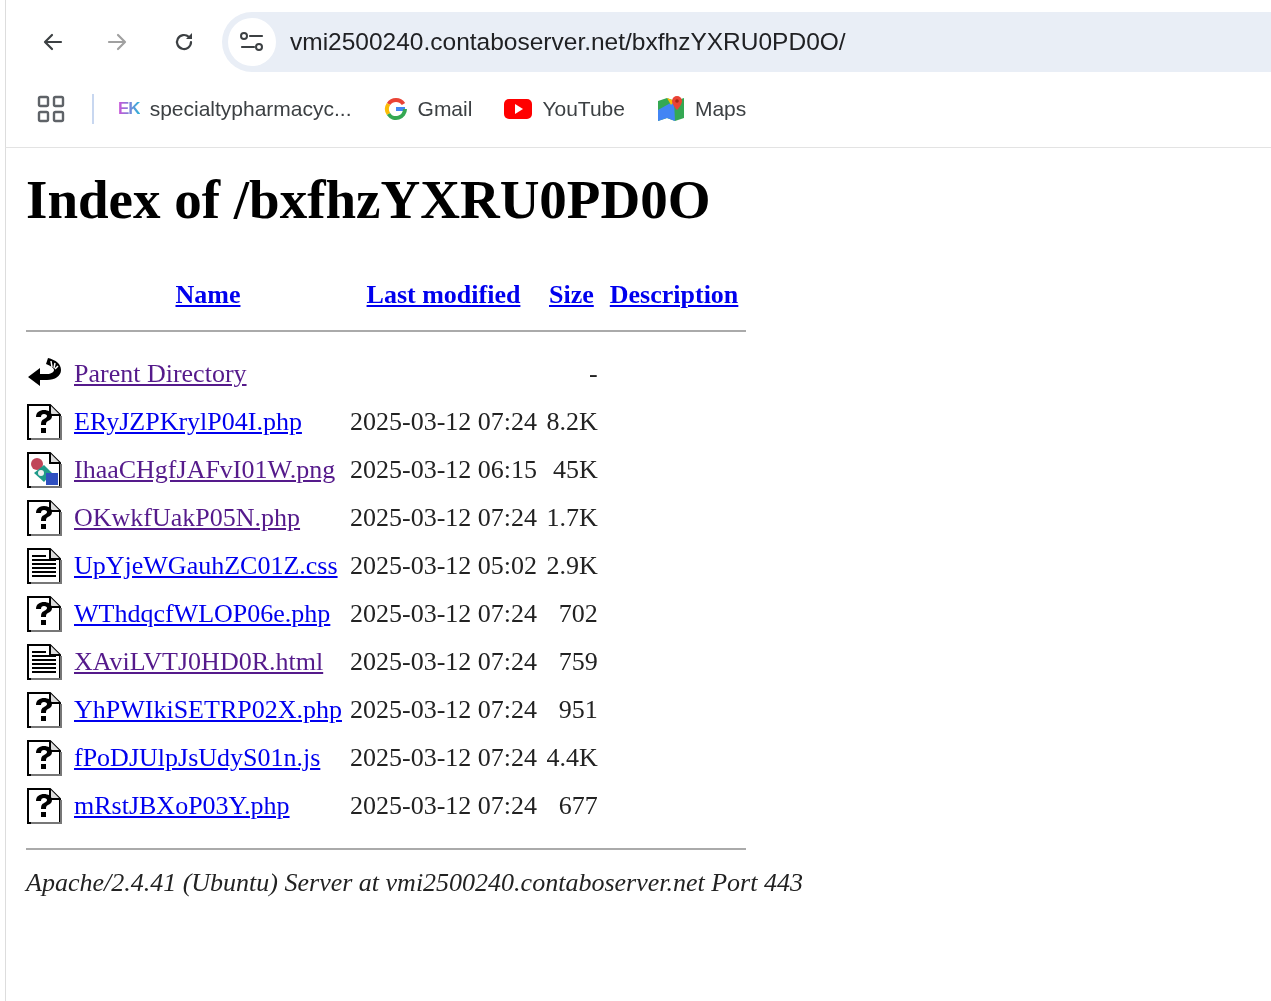 The width and height of the screenshot is (1271, 1001). I want to click on file-size: 759, so click(578, 661).